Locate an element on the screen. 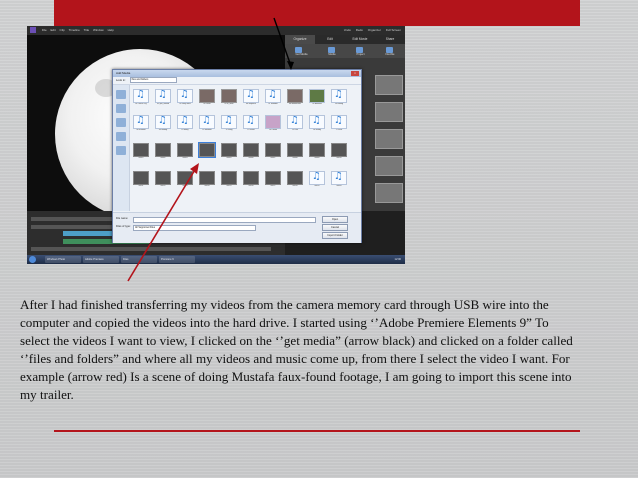  file-item: 00007 is located at coordinates (273, 153).